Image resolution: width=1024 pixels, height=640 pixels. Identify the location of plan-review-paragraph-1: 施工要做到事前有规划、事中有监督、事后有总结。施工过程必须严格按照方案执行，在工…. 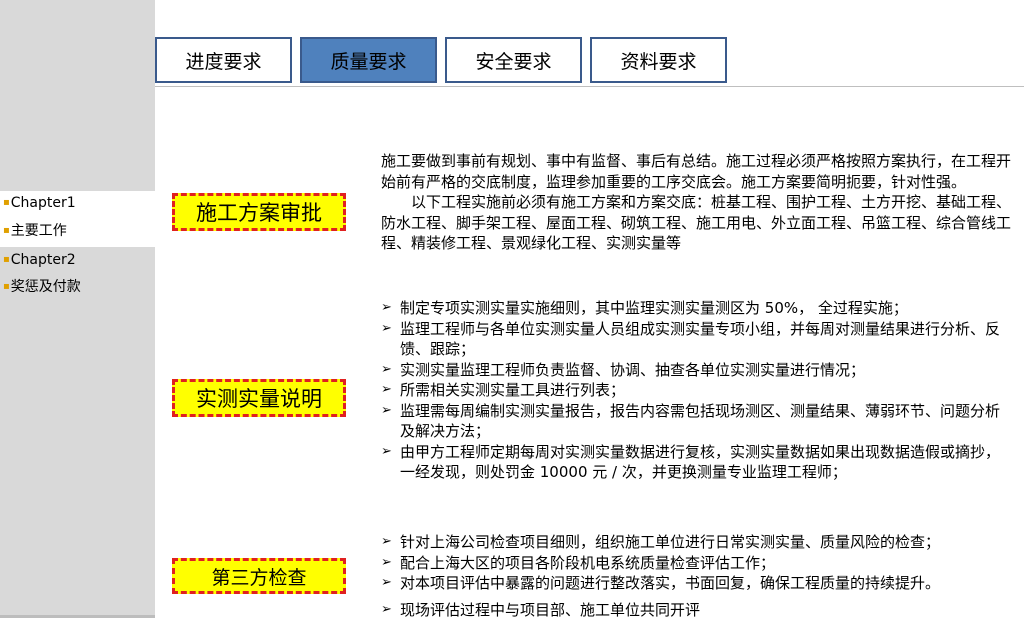
(696, 171).